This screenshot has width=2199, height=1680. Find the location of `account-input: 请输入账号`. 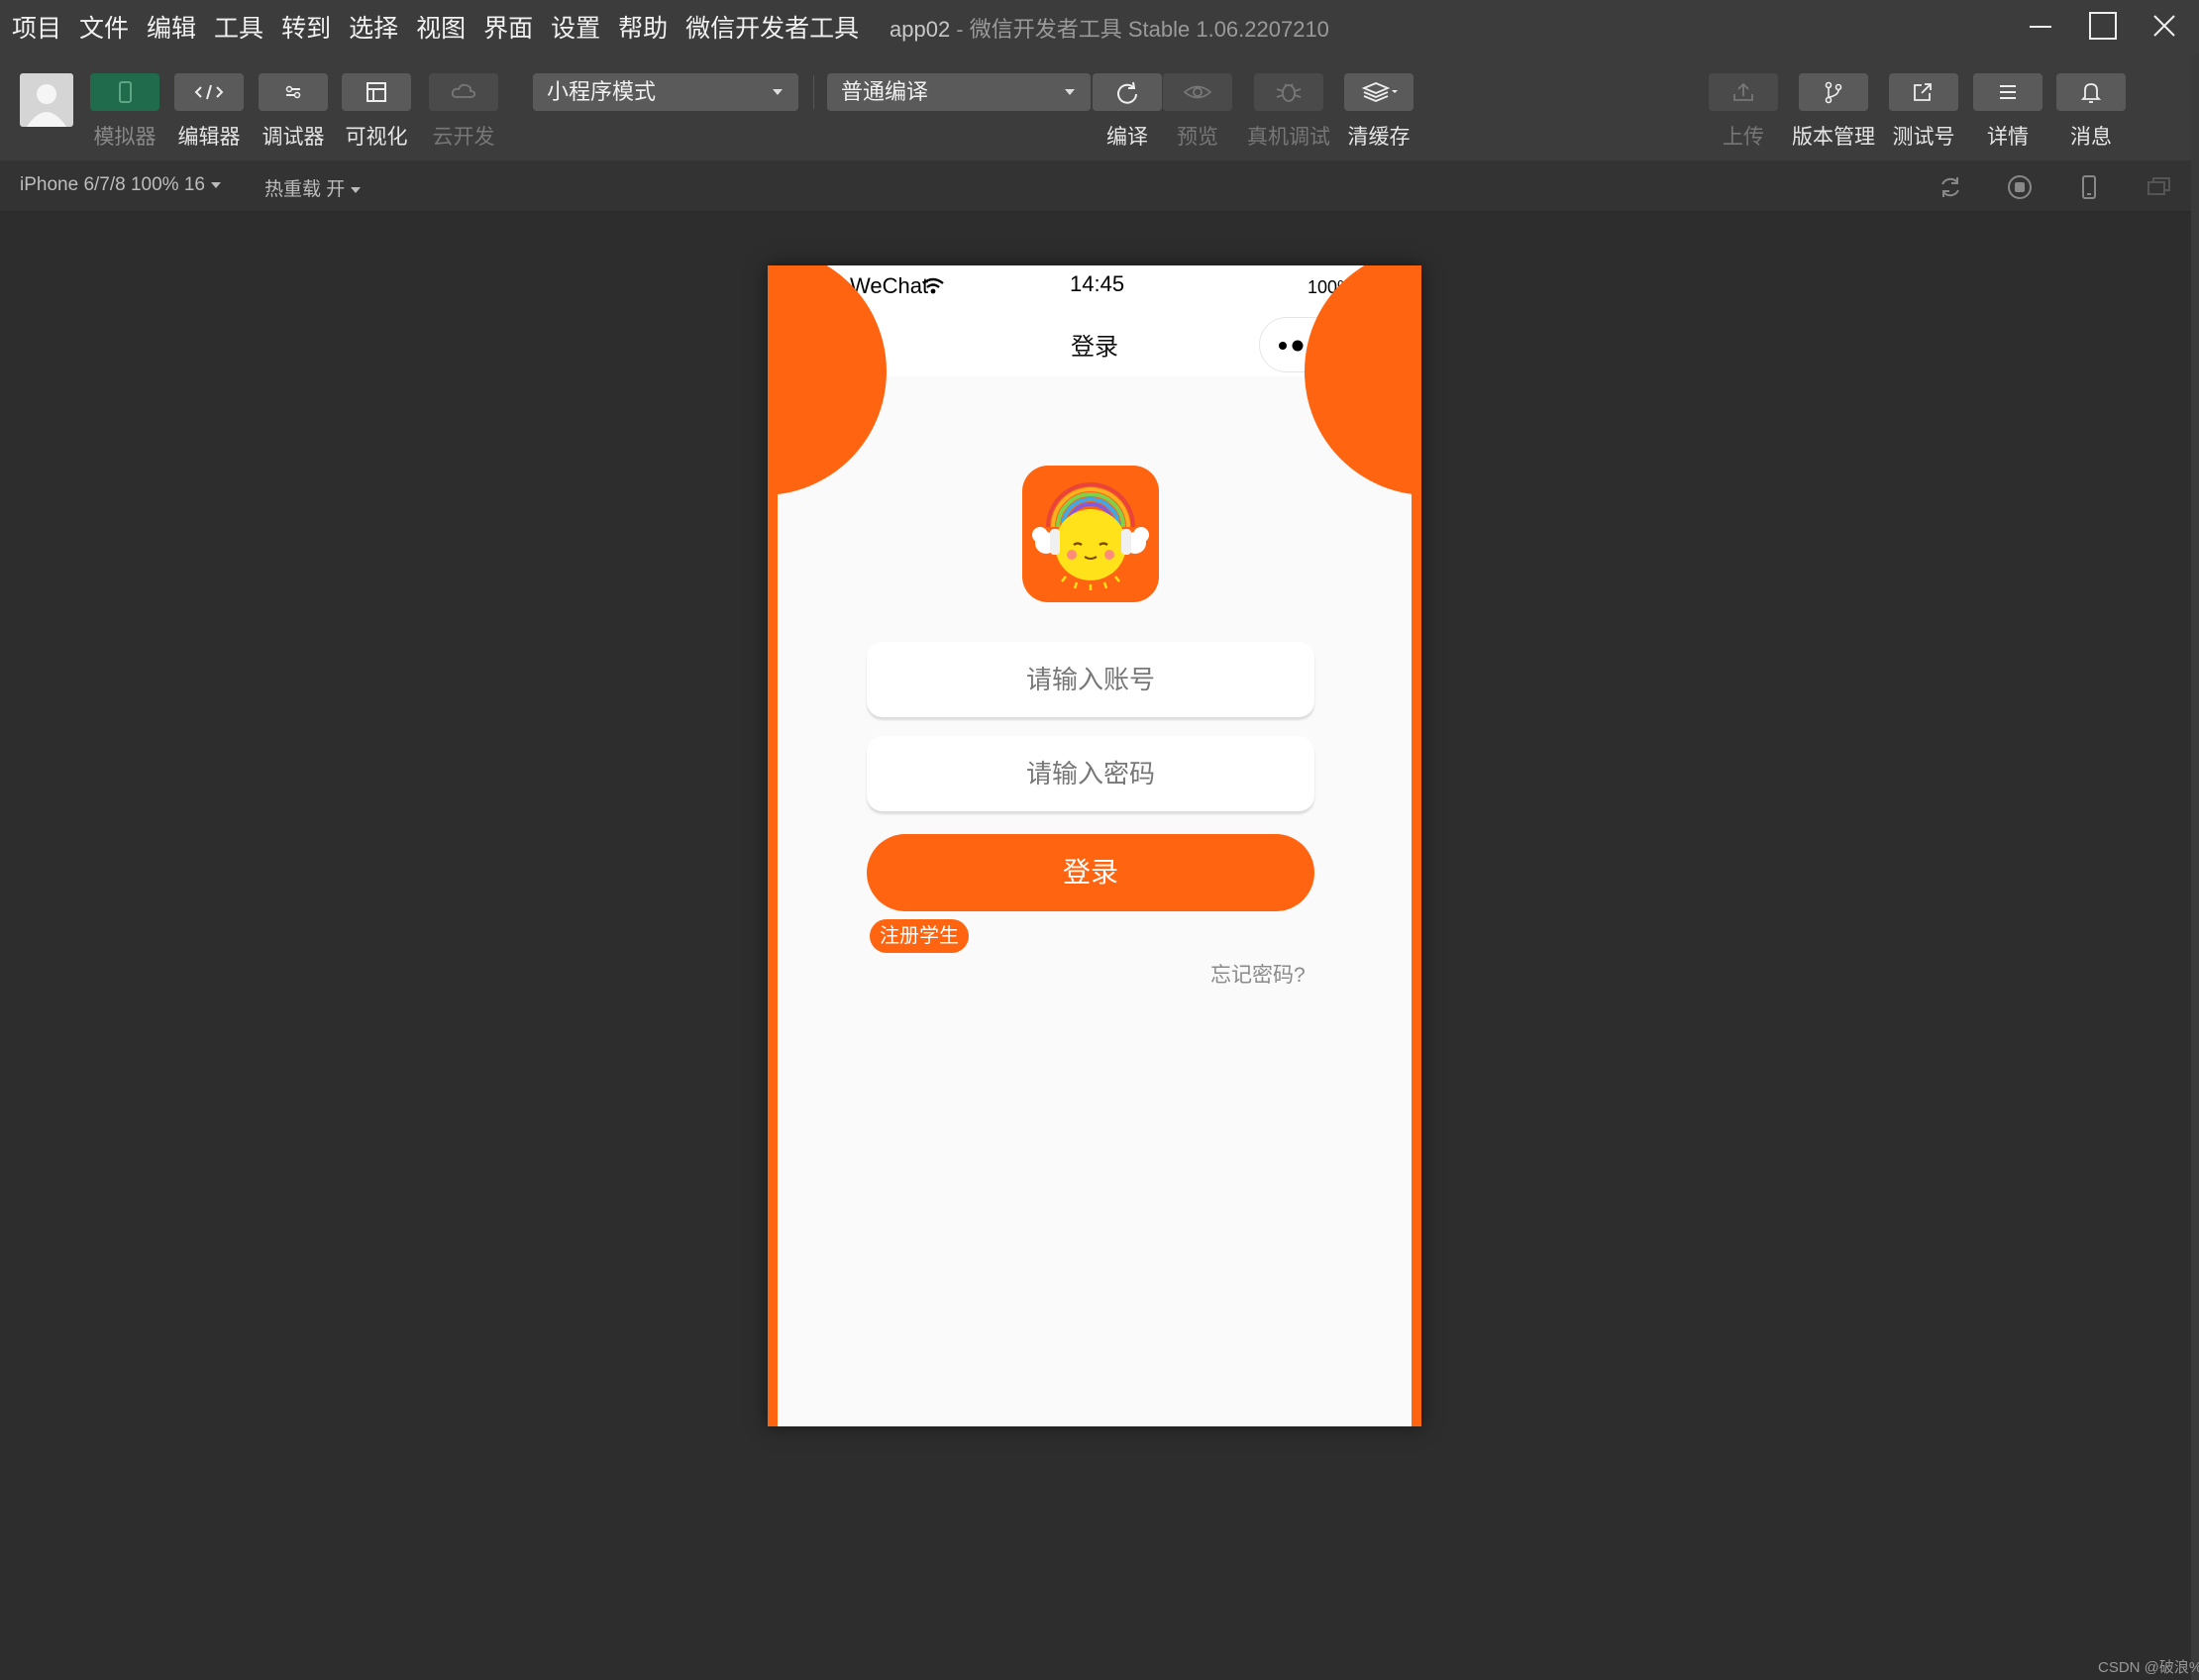

account-input: 请输入账号 is located at coordinates (1090, 679).